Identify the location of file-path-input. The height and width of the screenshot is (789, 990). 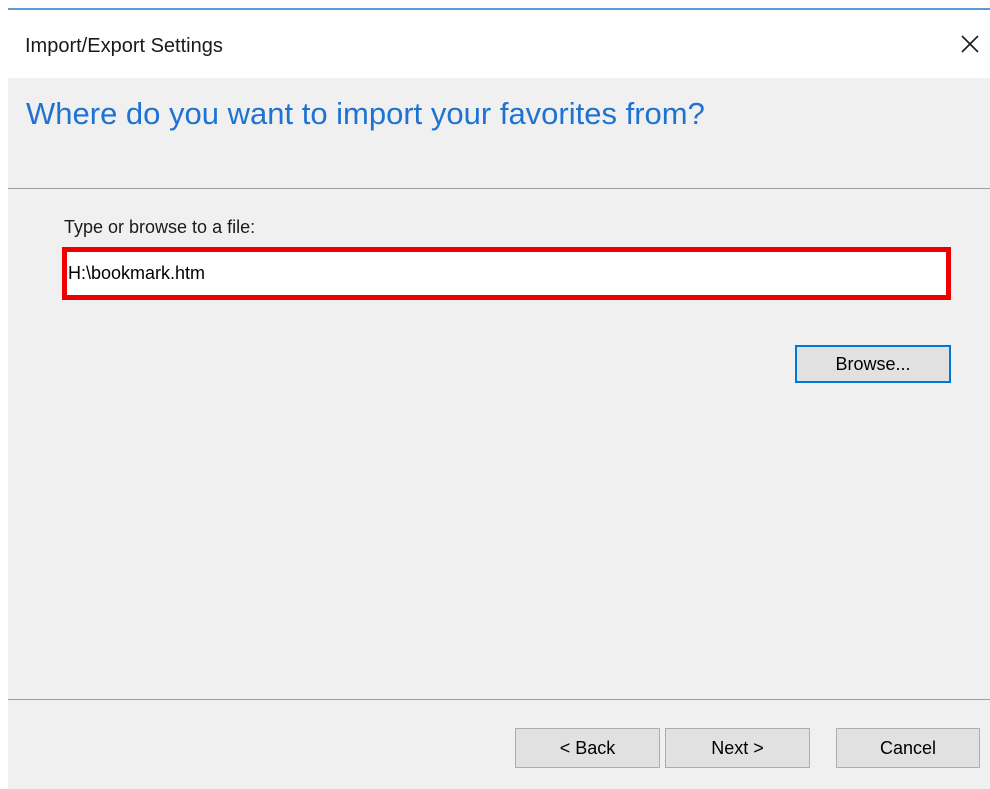
(506, 273).